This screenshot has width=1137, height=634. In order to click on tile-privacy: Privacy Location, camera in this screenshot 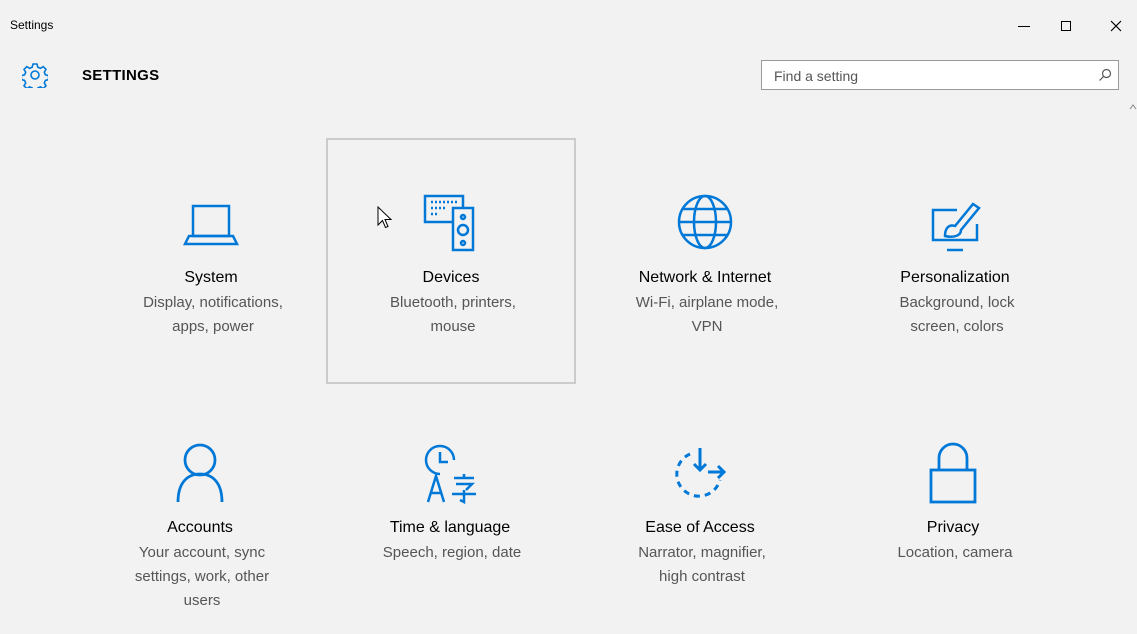, I will do `click(953, 511)`.